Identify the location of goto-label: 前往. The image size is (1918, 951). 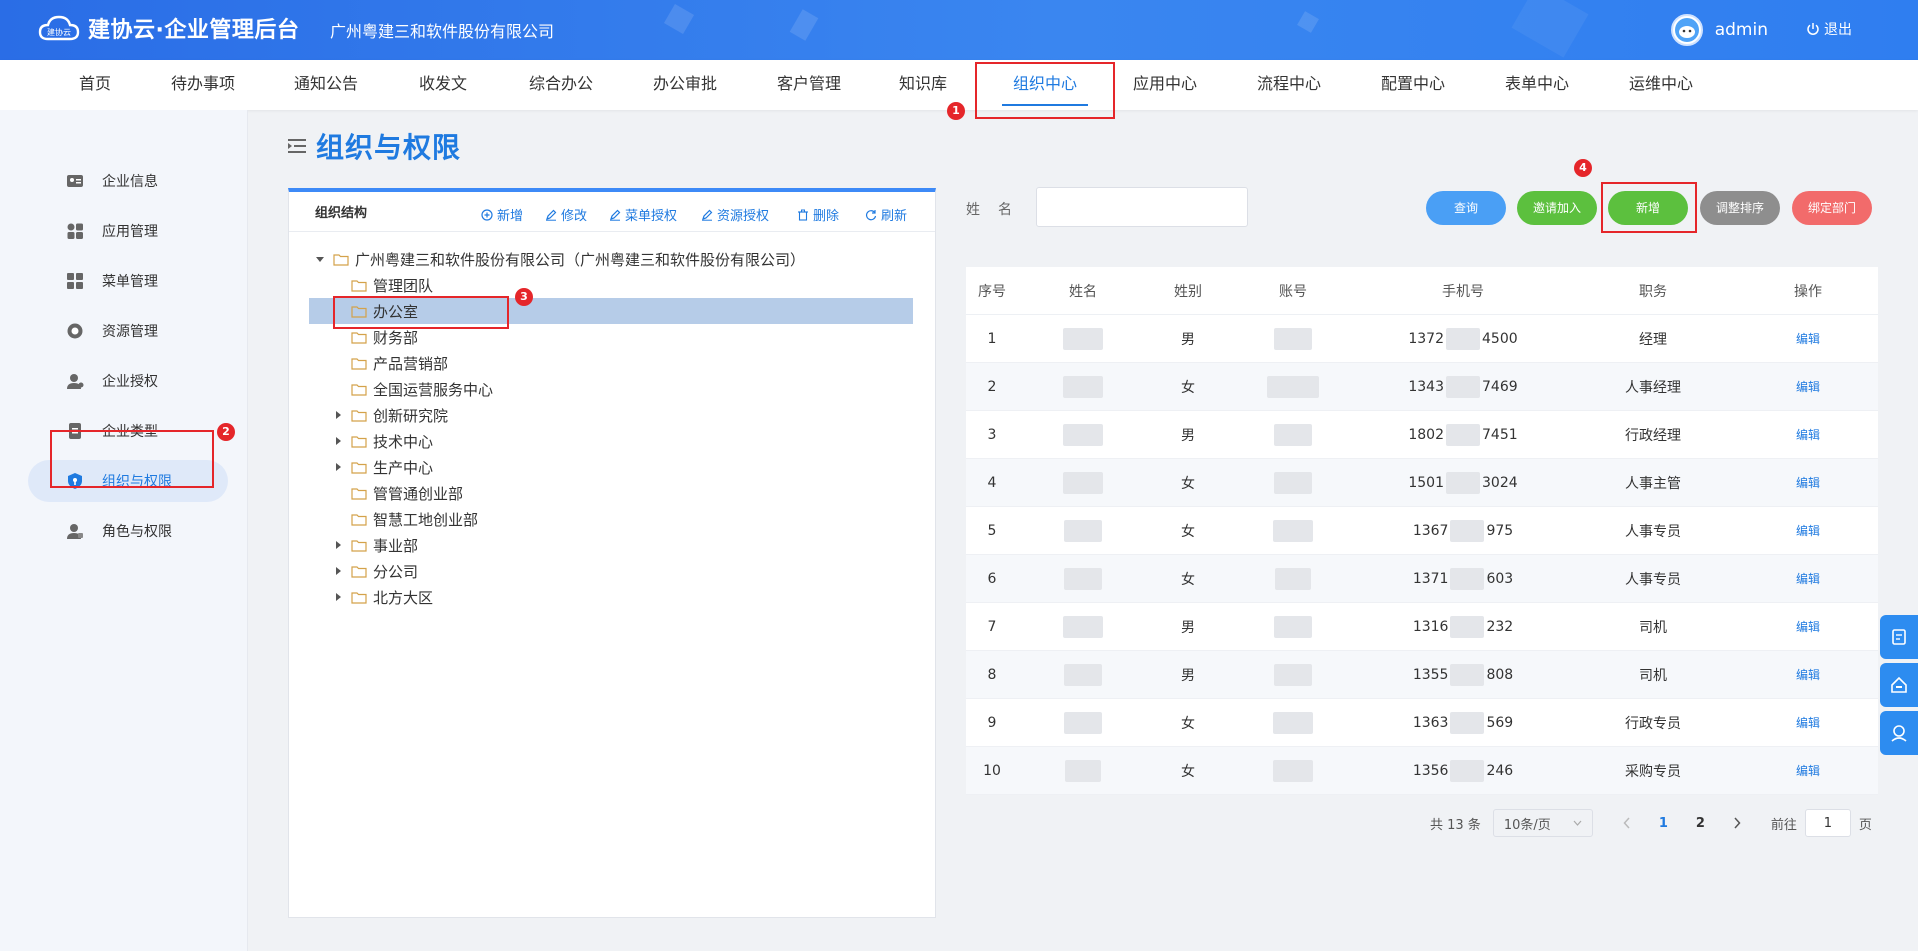
(1783, 825).